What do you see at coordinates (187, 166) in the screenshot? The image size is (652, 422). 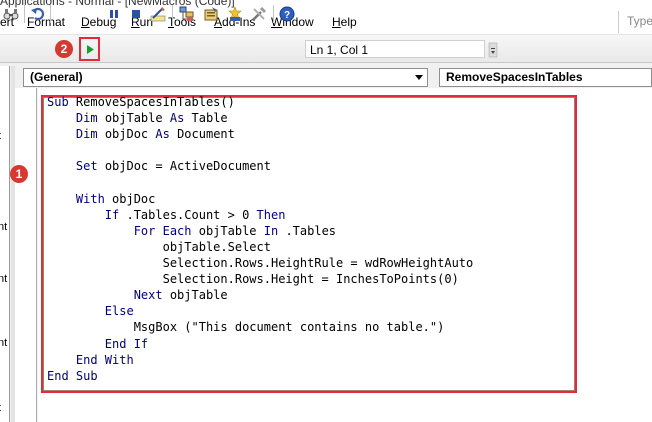 I see `code-token: objDoc = ActiveDocument` at bounding box center [187, 166].